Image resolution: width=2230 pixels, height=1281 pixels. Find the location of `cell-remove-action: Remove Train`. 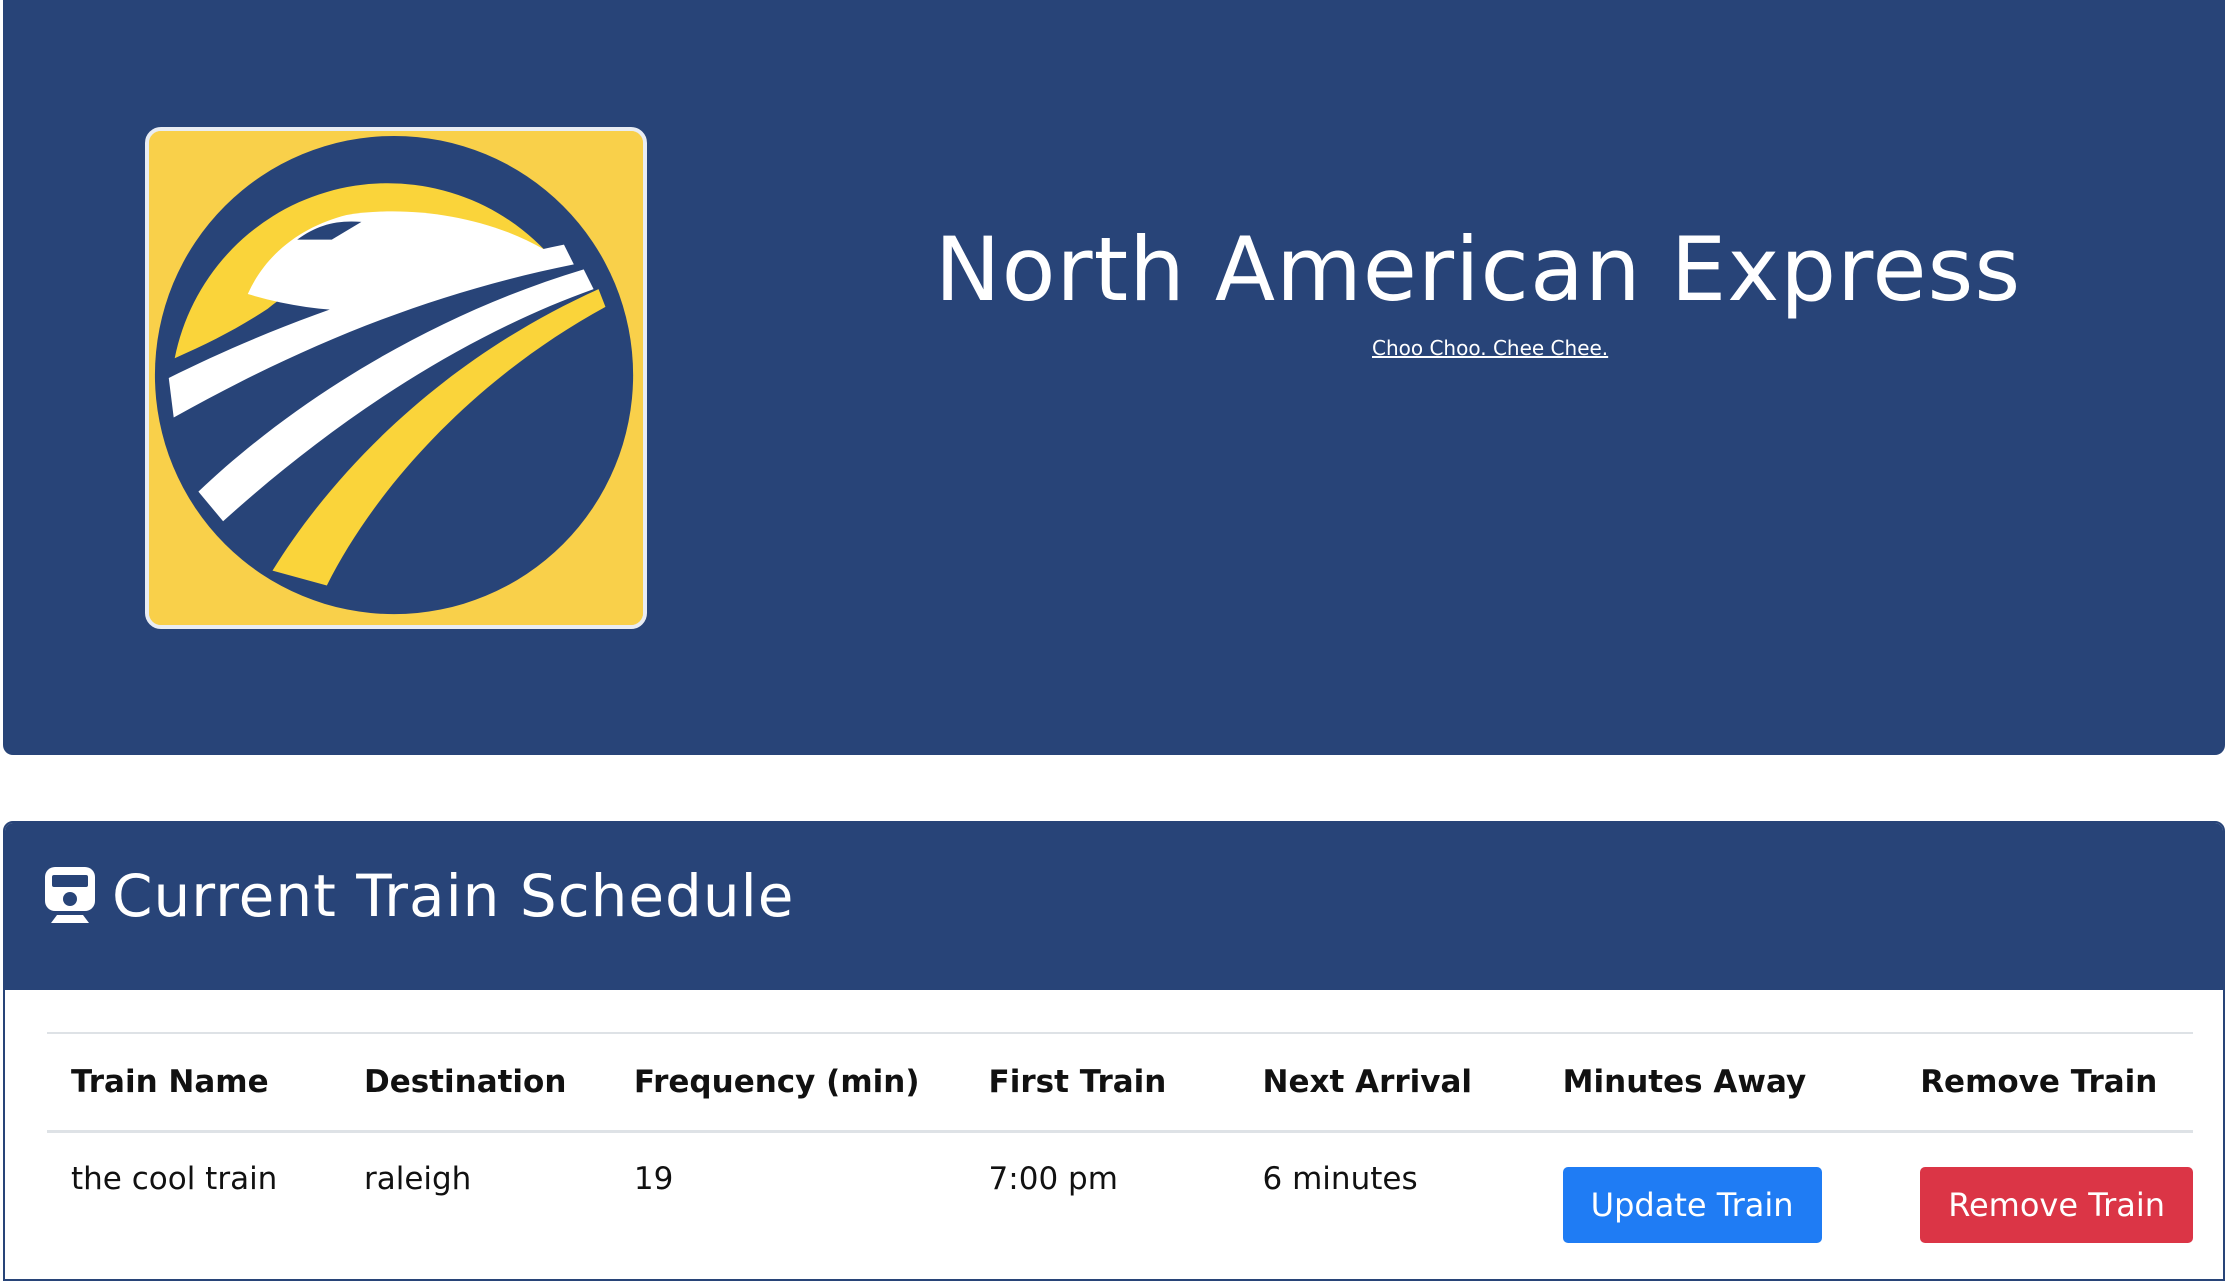

cell-remove-action: Remove Train is located at coordinates (2044, 1206).